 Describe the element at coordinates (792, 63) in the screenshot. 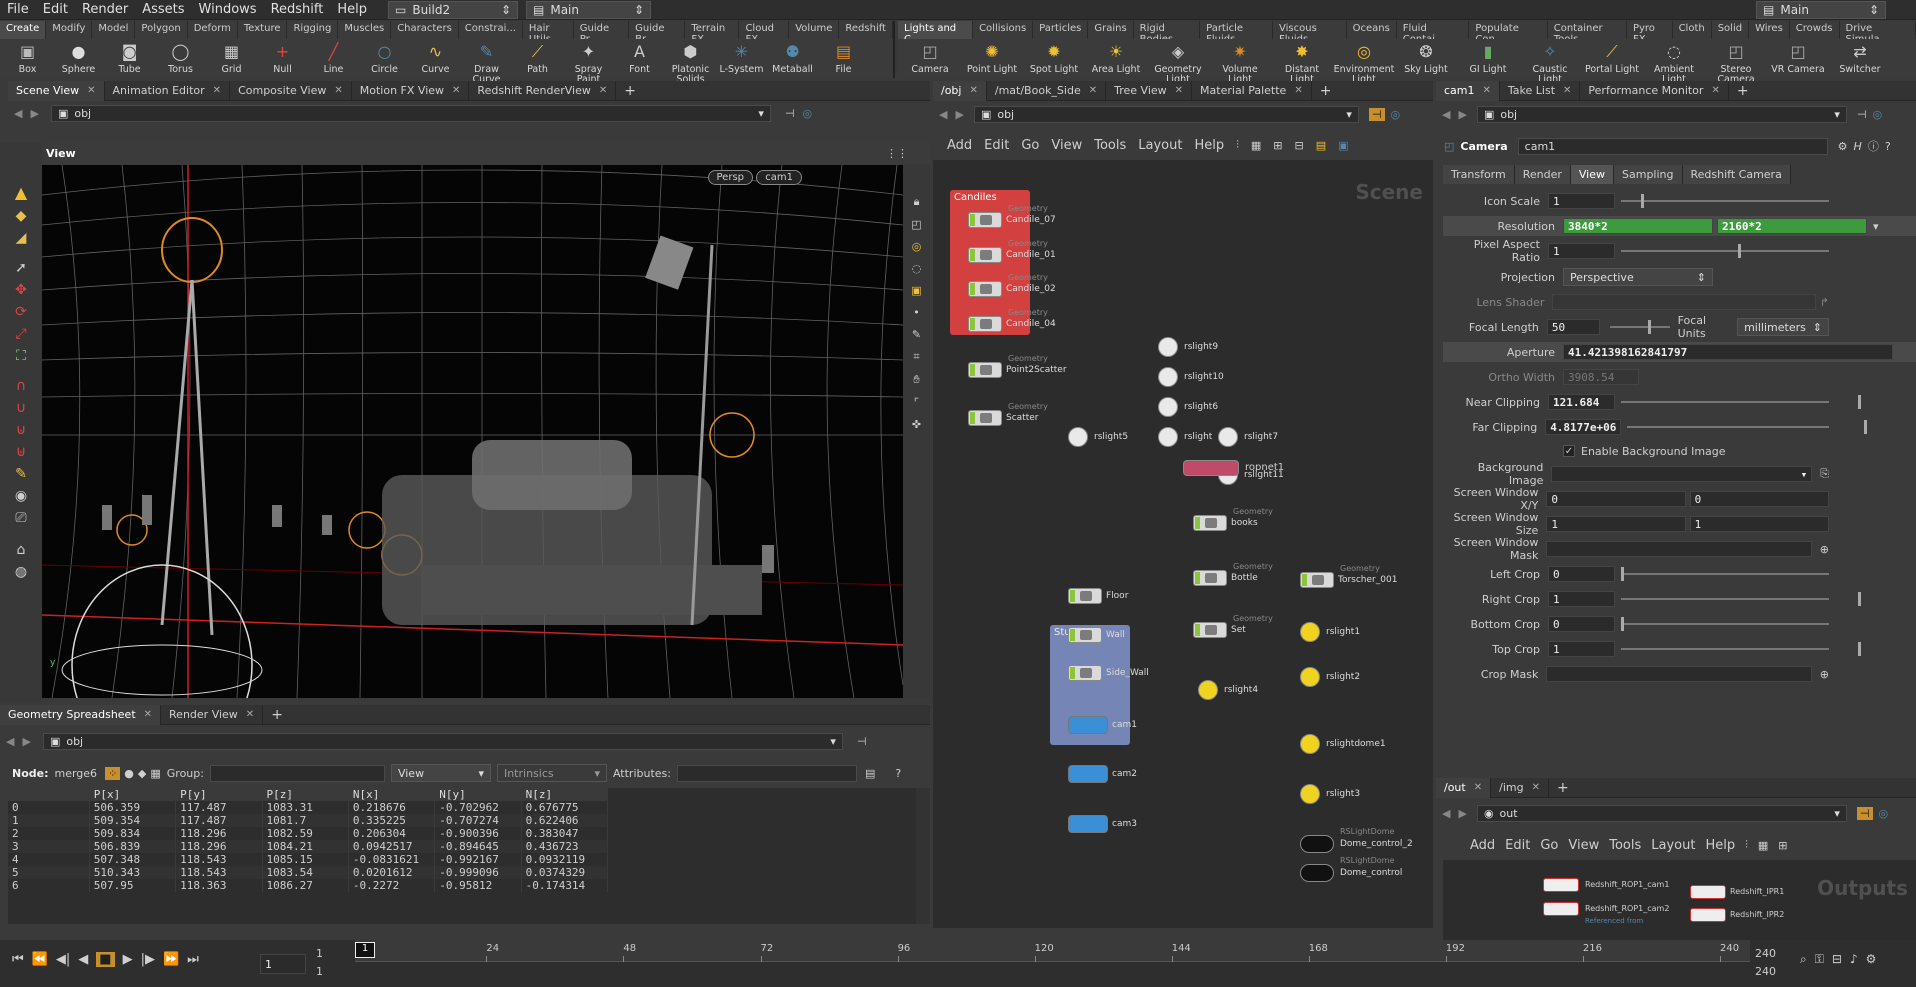

I see `shelf-tool-metaball: ⚉ Metaball` at that location.